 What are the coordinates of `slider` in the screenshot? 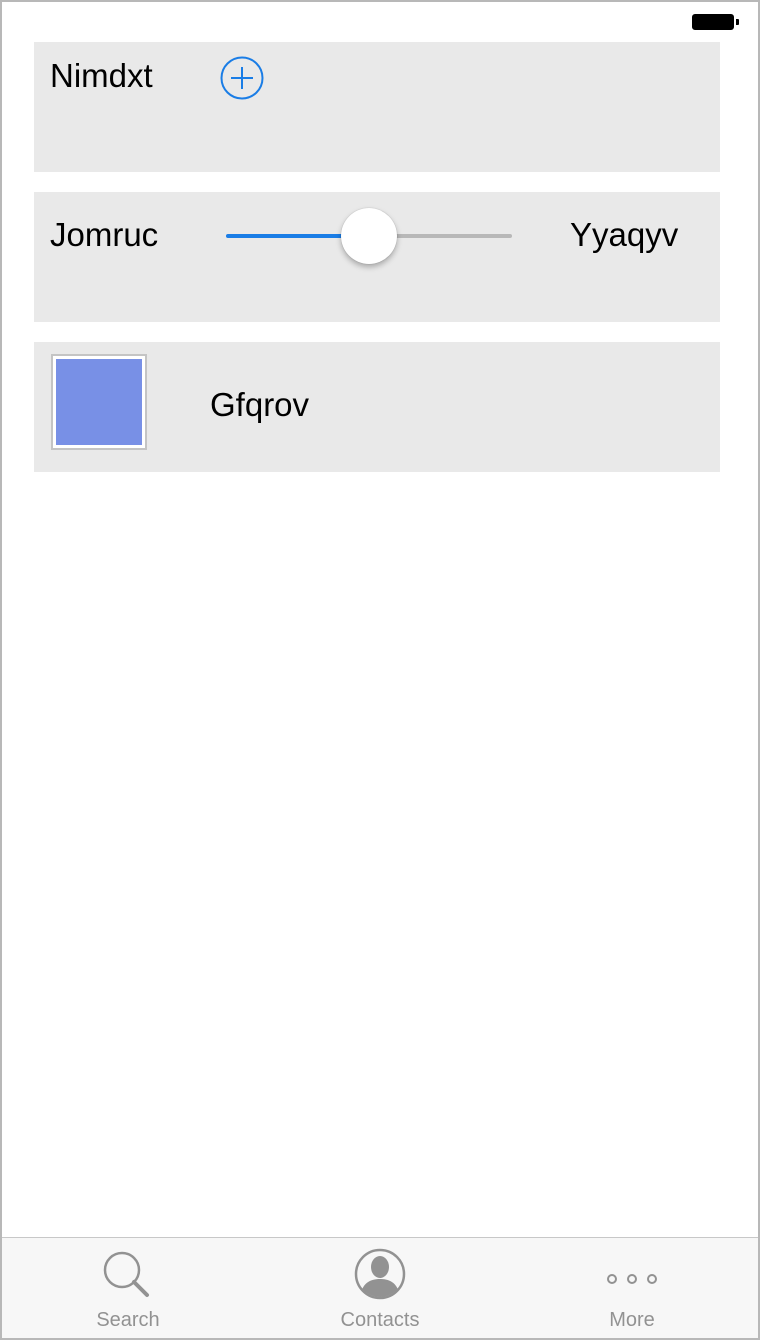 It's located at (369, 236).